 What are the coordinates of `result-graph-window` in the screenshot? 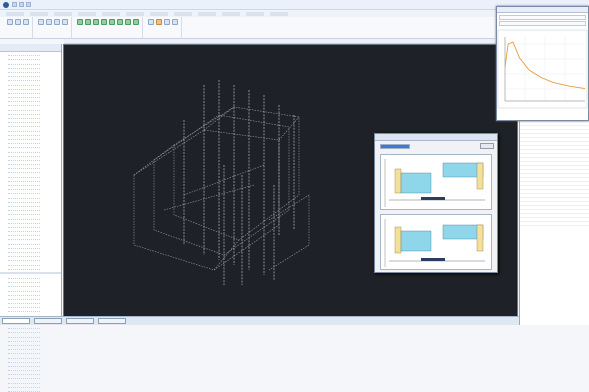 It's located at (542, 63).